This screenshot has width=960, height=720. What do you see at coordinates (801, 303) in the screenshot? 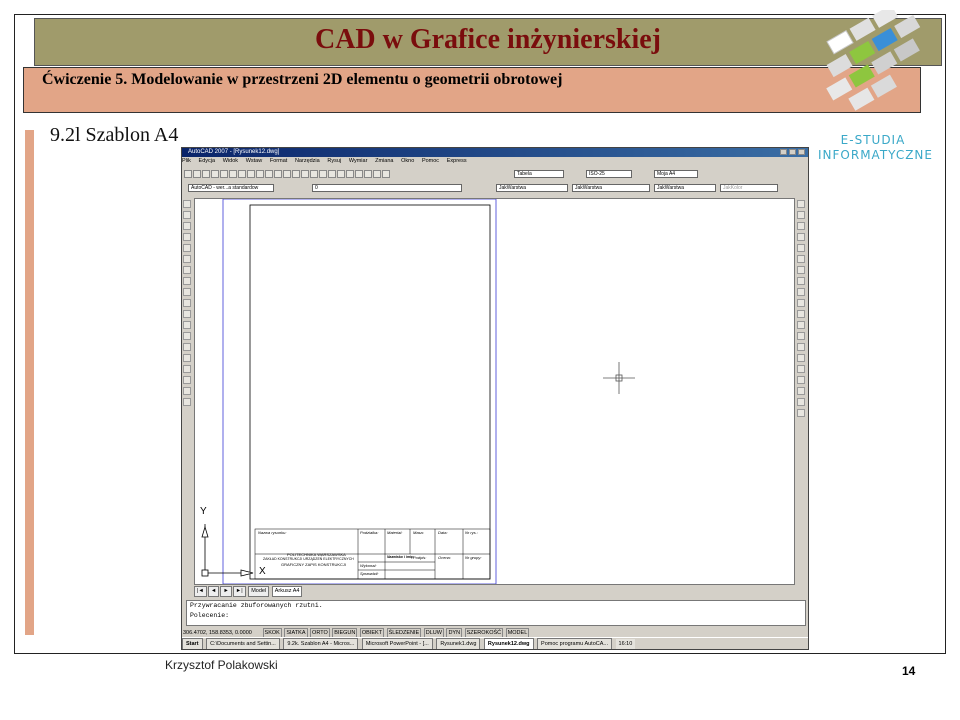
I see `trim-icon` at bounding box center [801, 303].